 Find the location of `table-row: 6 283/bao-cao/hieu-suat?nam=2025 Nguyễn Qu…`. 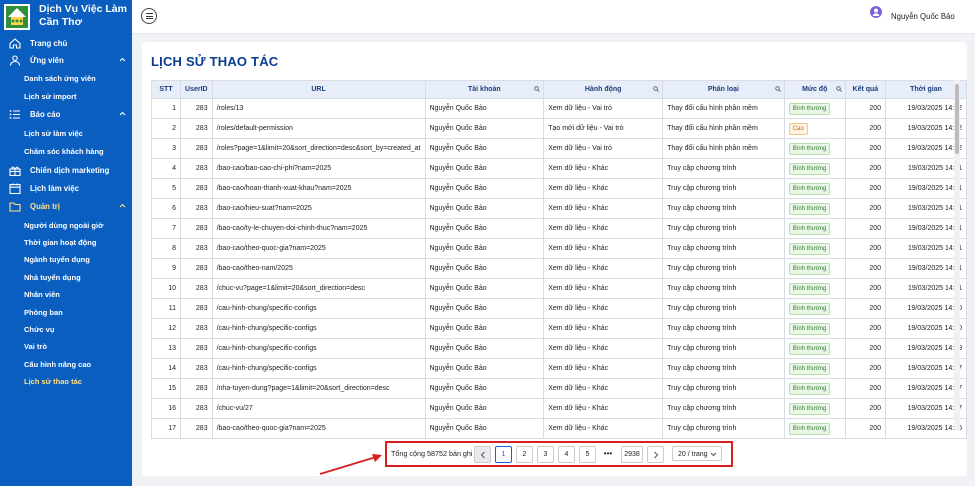

table-row: 6 283/bao-cao/hieu-suat?nam=2025 Nguyễn Qu… is located at coordinates (558, 208).